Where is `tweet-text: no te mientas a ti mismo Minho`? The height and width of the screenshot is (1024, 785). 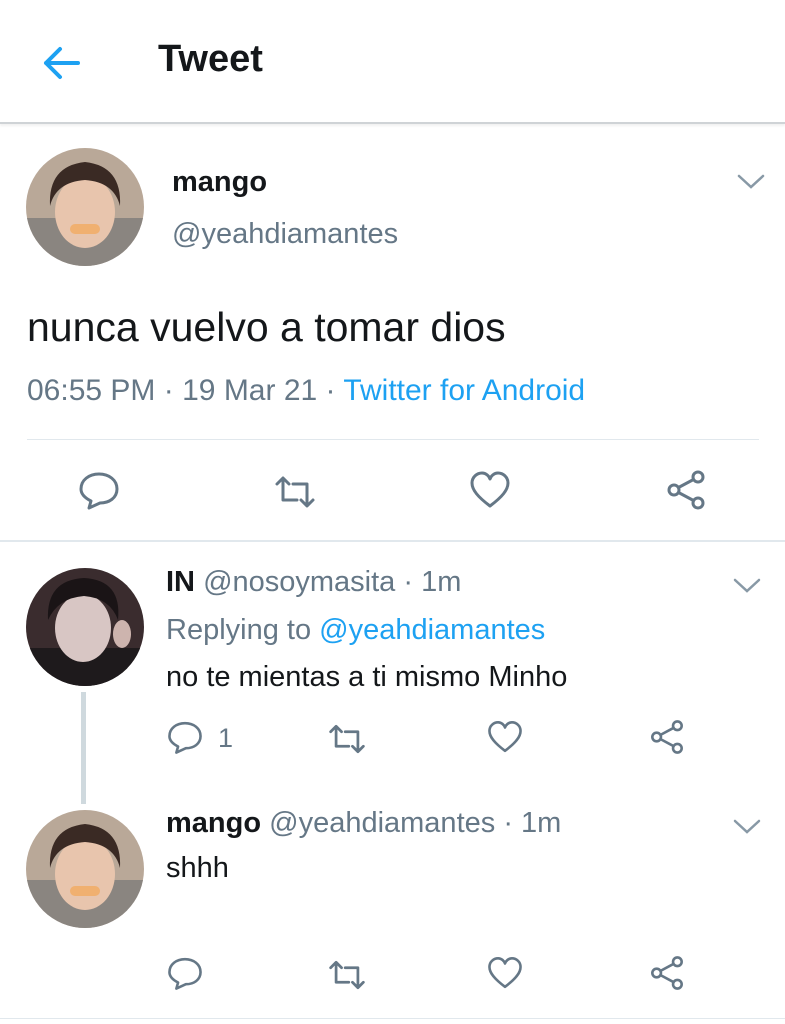
tweet-text: no te mientas a ti mismo Minho is located at coordinates (367, 677).